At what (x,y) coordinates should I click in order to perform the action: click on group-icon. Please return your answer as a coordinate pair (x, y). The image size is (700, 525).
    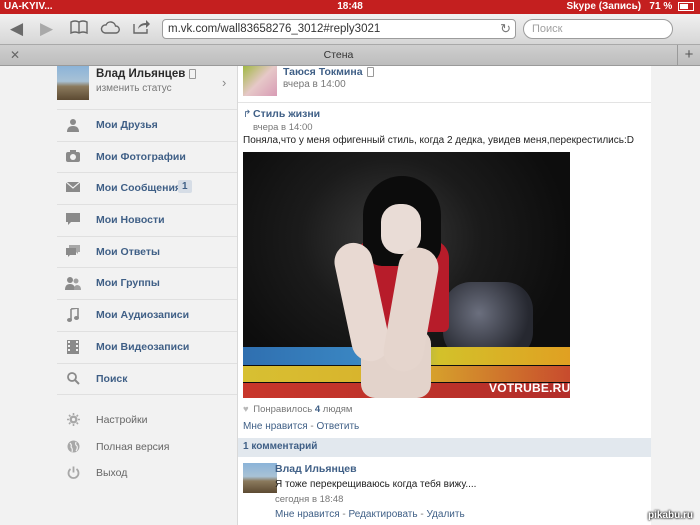
    Looking at the image, I should click on (73, 283).